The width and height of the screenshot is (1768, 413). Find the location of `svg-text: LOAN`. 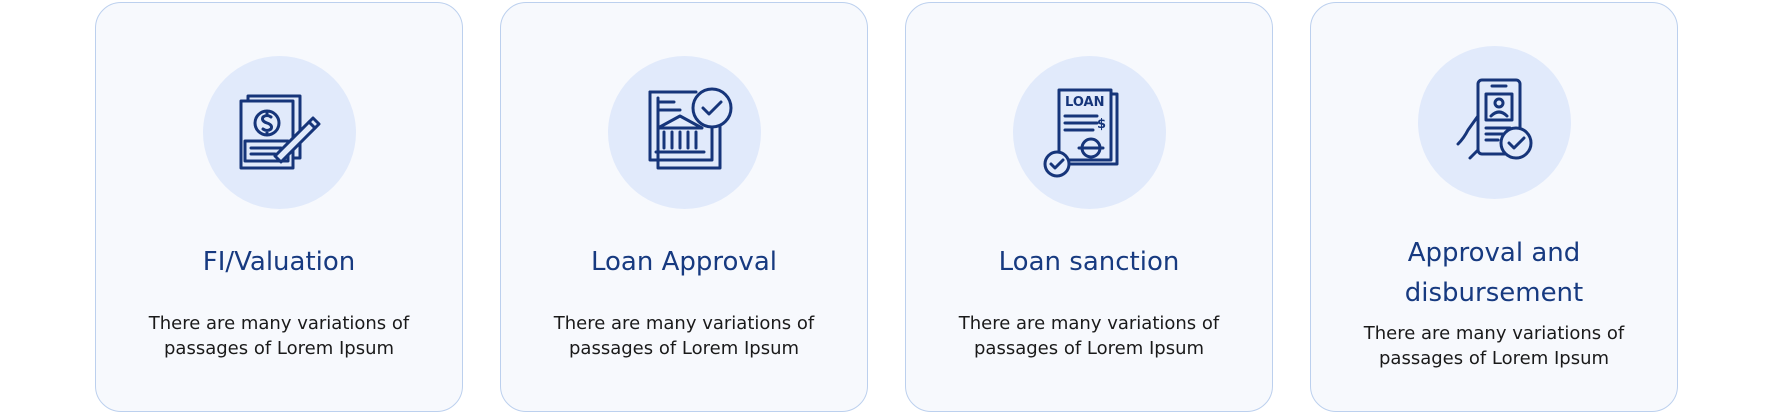

svg-text: LOAN is located at coordinates (1084, 102).